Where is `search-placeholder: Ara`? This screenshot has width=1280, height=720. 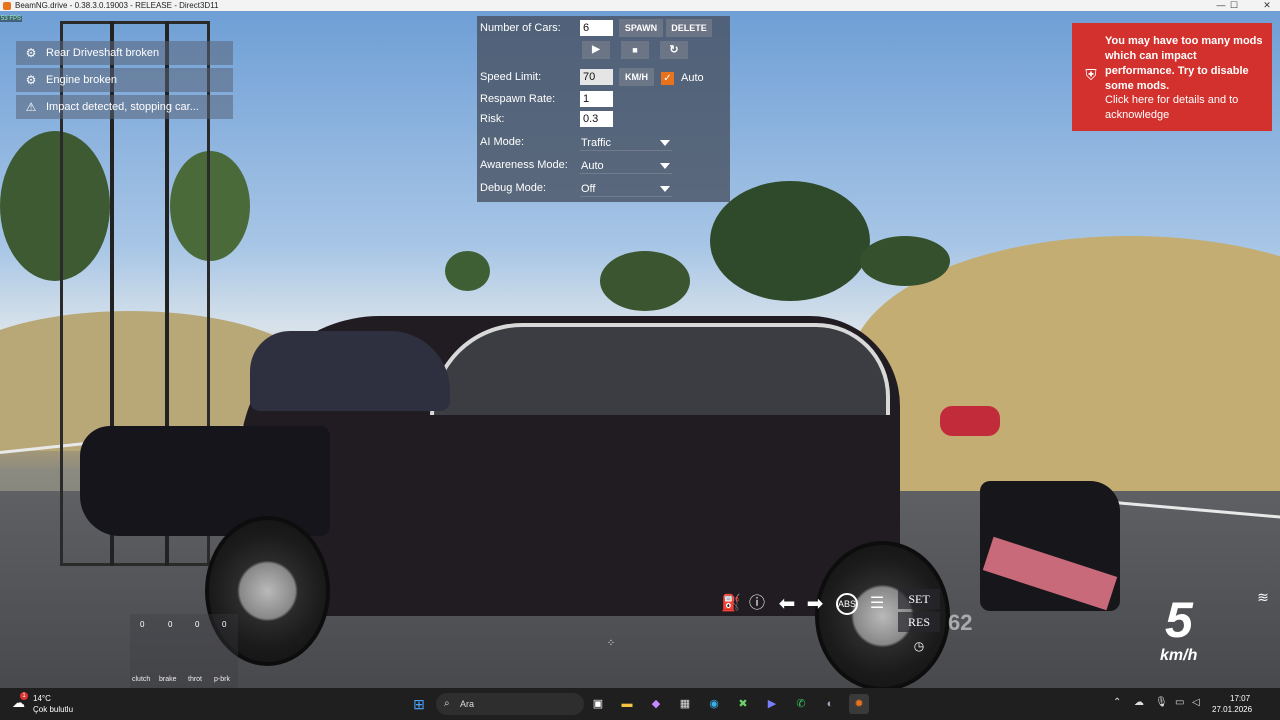
search-placeholder: Ara is located at coordinates (467, 704).